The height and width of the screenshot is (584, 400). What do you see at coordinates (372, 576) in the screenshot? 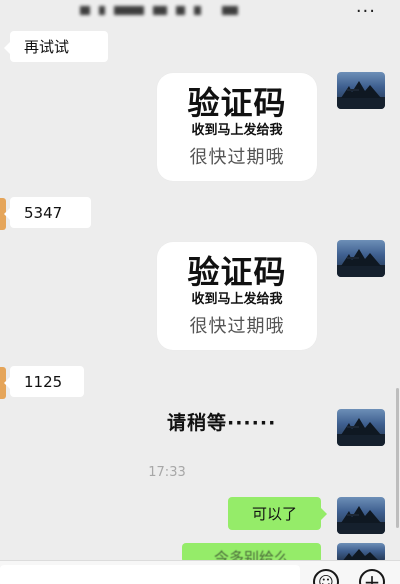
I see `plus-icon: +` at bounding box center [372, 576].